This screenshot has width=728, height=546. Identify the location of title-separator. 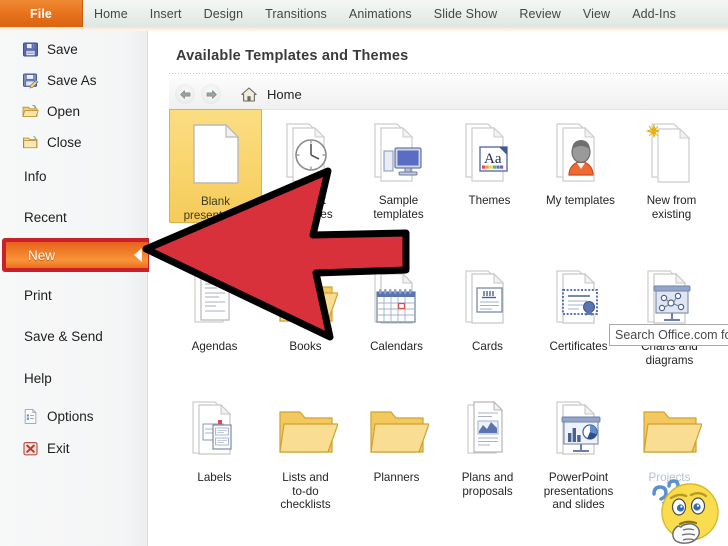
(448, 73).